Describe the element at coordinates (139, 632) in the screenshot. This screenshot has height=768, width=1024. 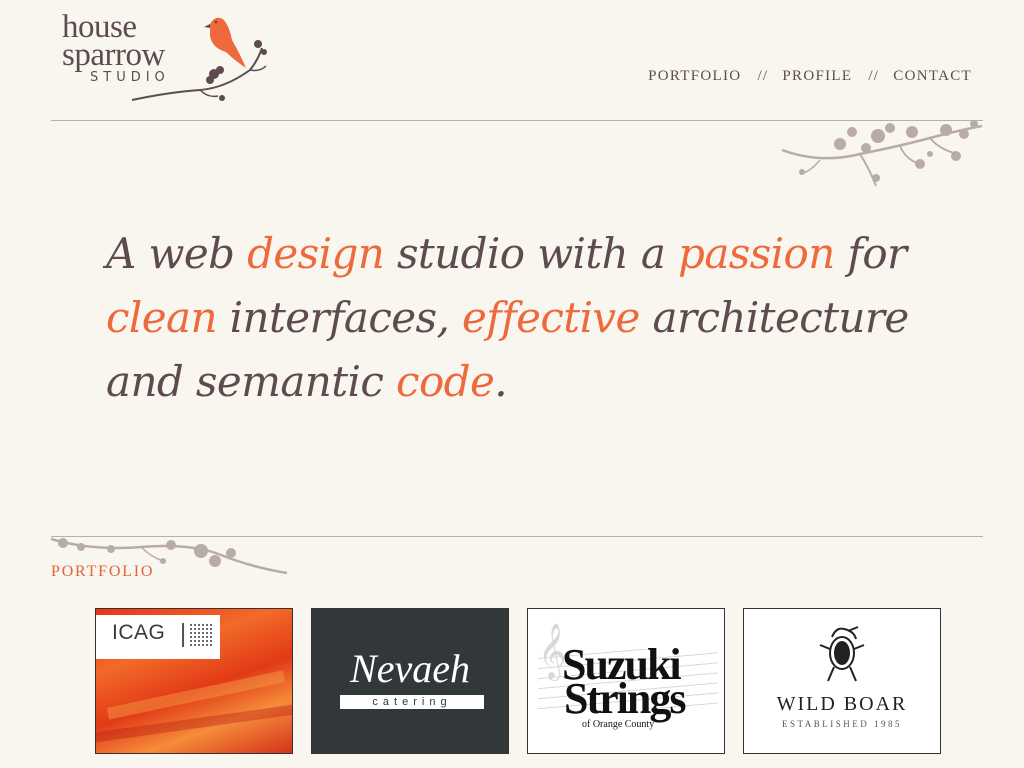
I see `icag-label: ICAG` at that location.